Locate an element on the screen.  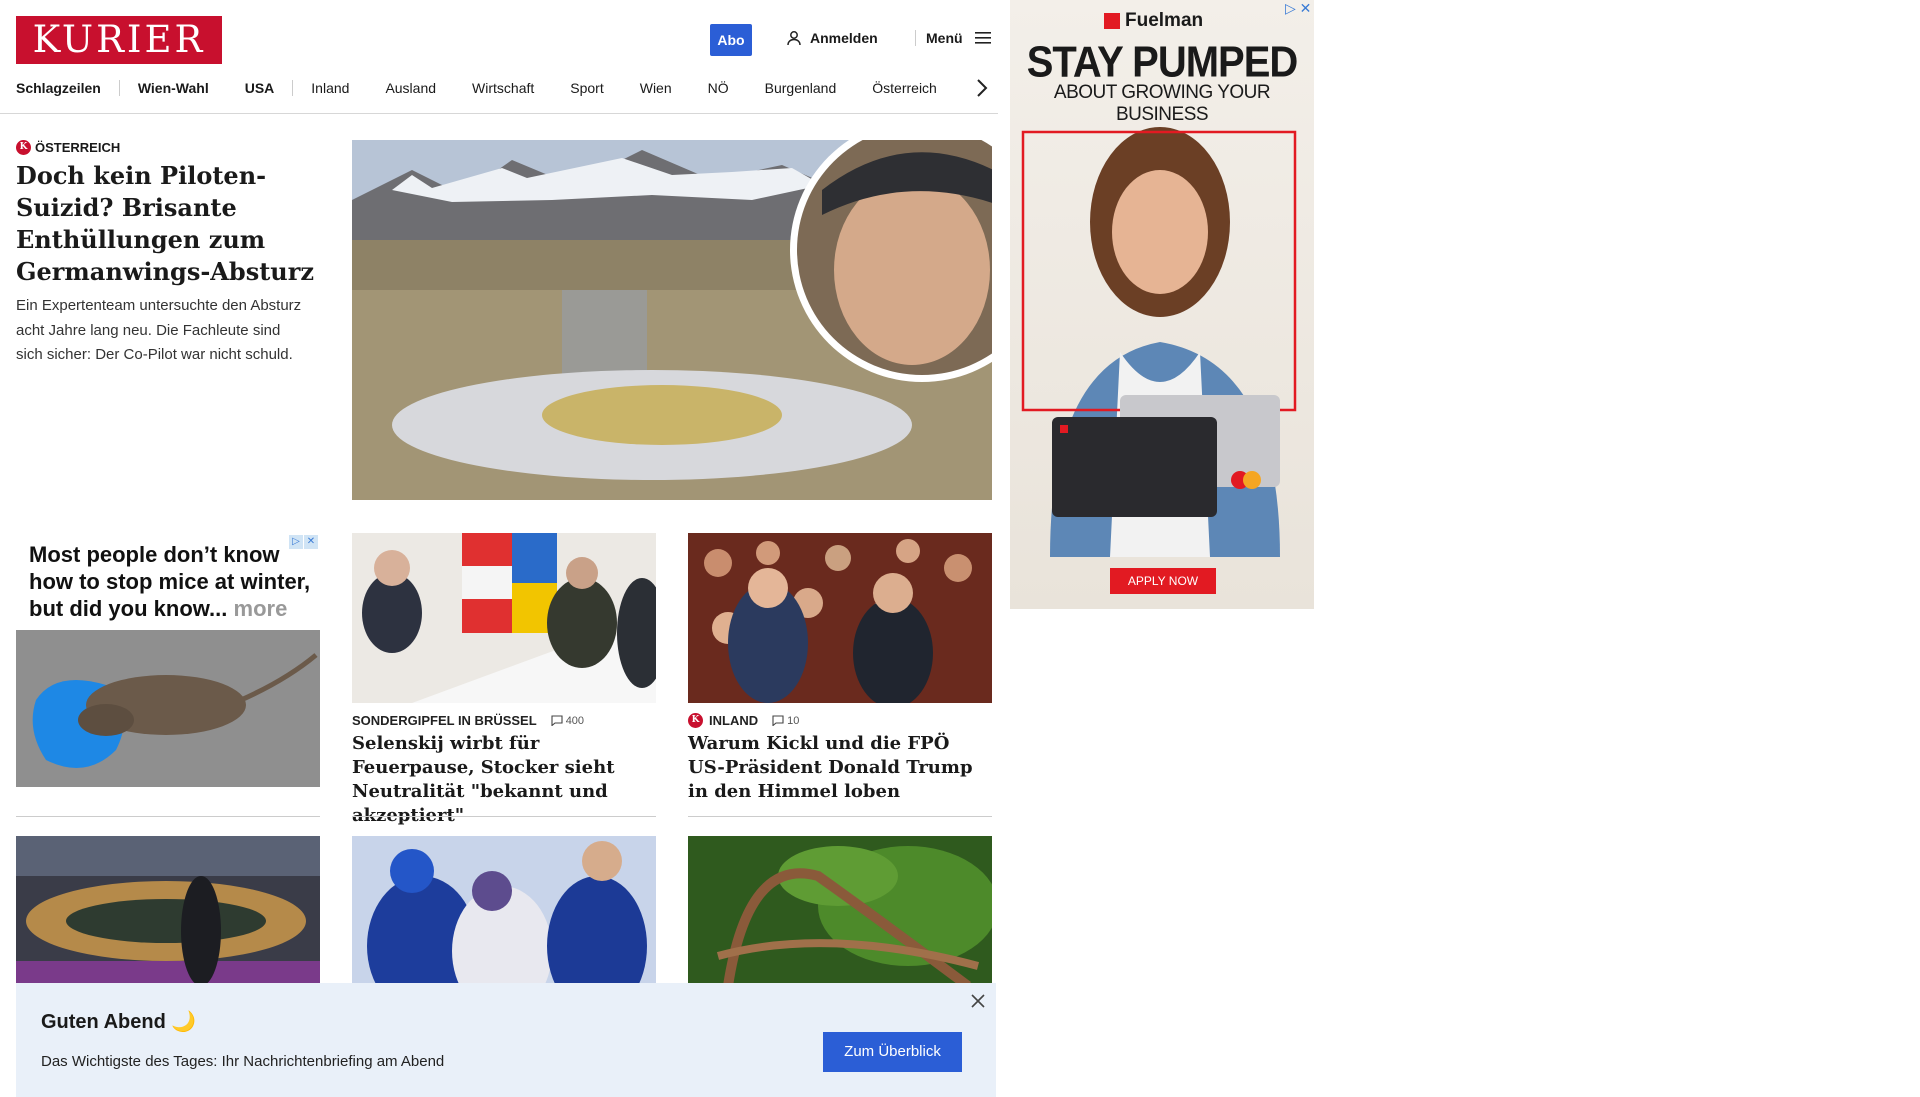
nav-next-button is located at coordinates (982, 91).